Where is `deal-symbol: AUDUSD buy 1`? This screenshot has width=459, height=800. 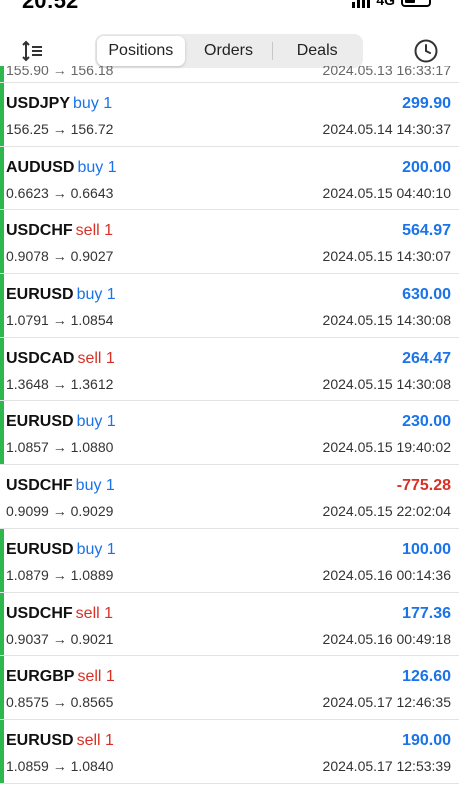
deal-symbol: AUDUSD buy 1 is located at coordinates (61, 168).